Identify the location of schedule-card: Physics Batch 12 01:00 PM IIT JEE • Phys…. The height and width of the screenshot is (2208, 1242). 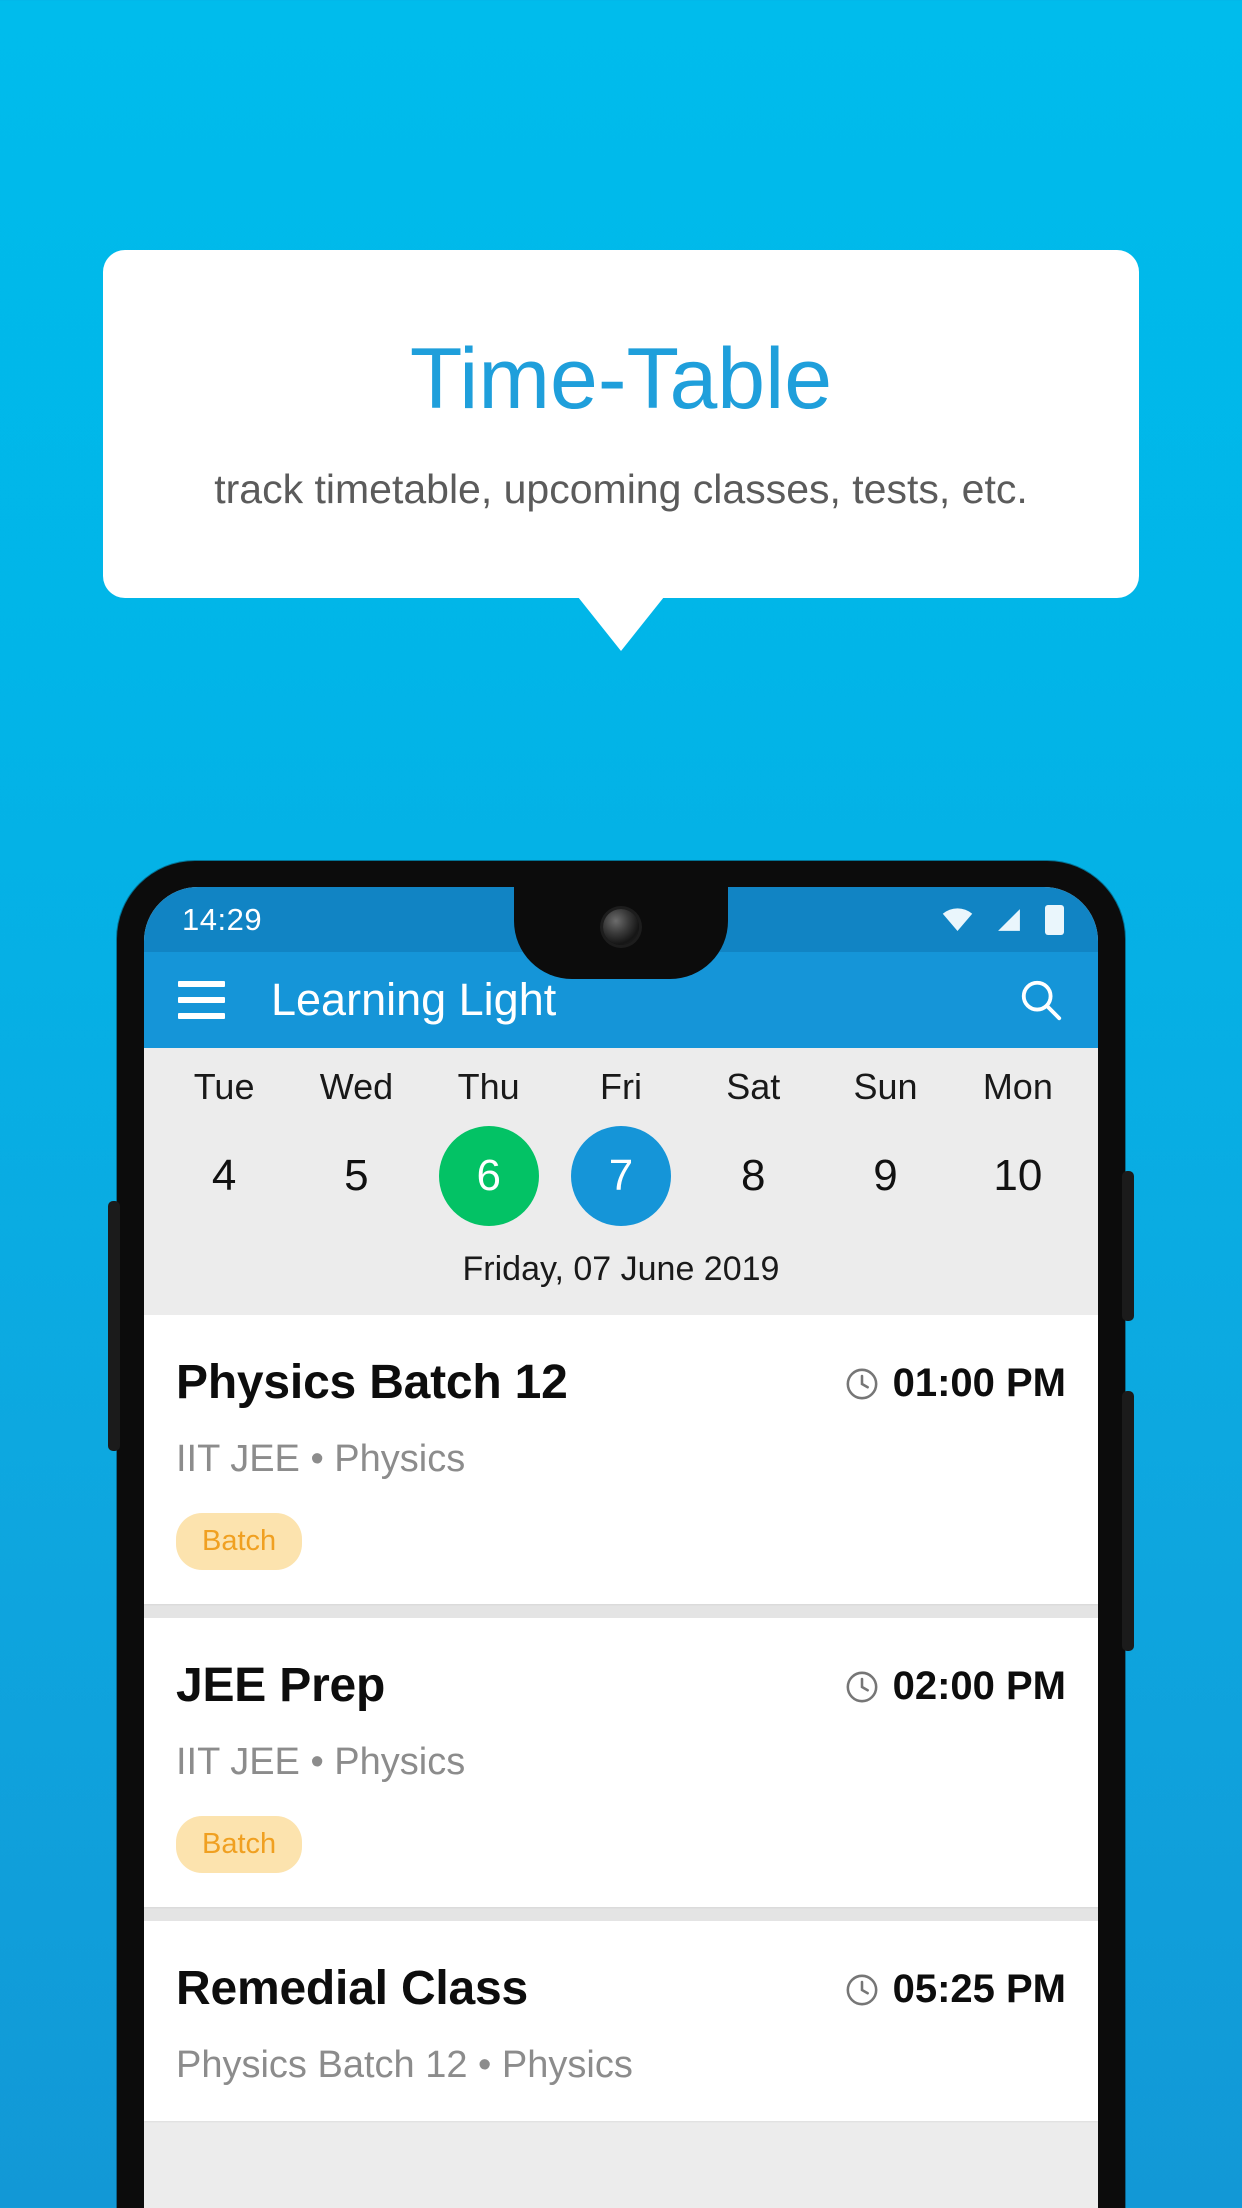
(621, 1459).